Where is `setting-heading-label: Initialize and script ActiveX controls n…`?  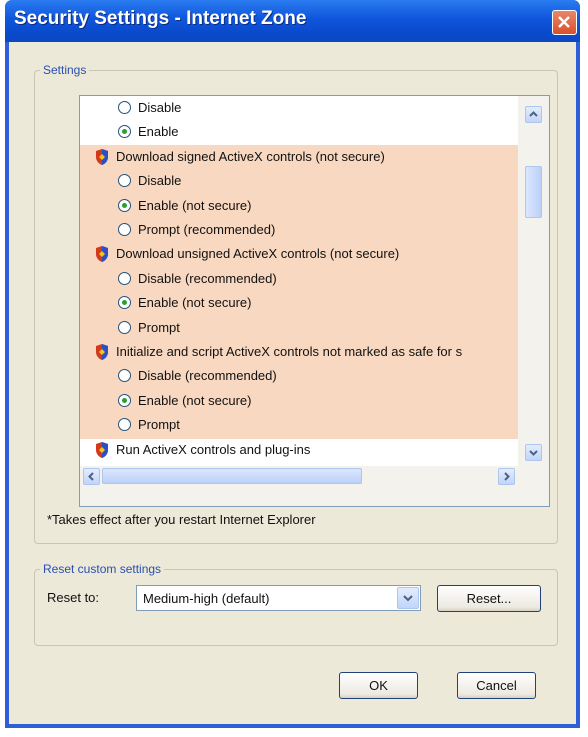 setting-heading-label: Initialize and script ActiveX controls n… is located at coordinates (289, 351).